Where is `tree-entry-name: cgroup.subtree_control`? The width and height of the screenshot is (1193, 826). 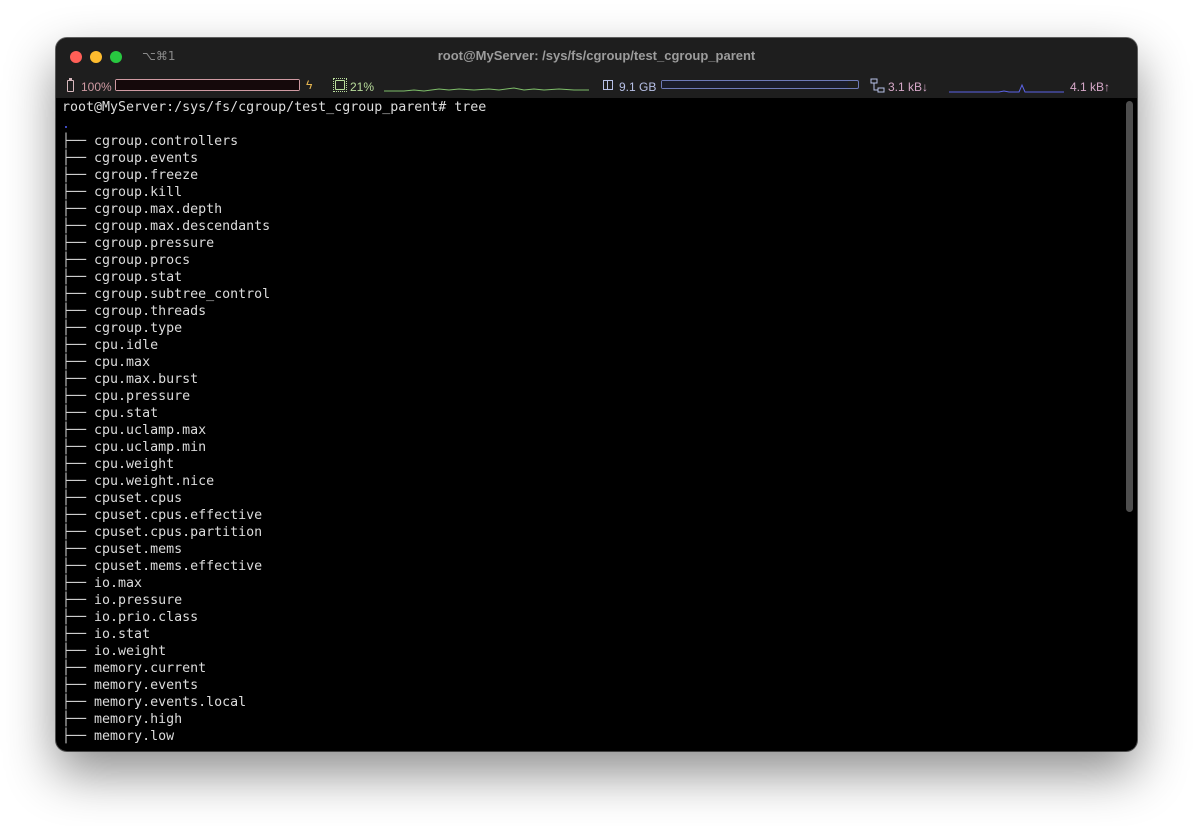 tree-entry-name: cgroup.subtree_control is located at coordinates (182, 294).